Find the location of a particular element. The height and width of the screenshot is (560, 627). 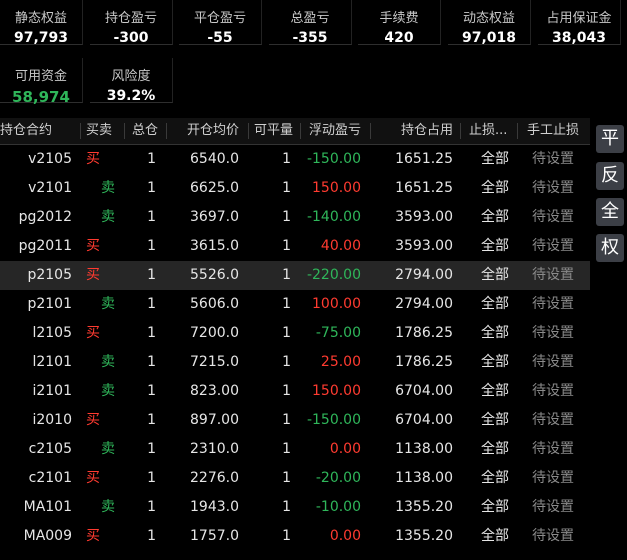

column-header-manual-stop: 手工止损 is located at coordinates (555, 131).